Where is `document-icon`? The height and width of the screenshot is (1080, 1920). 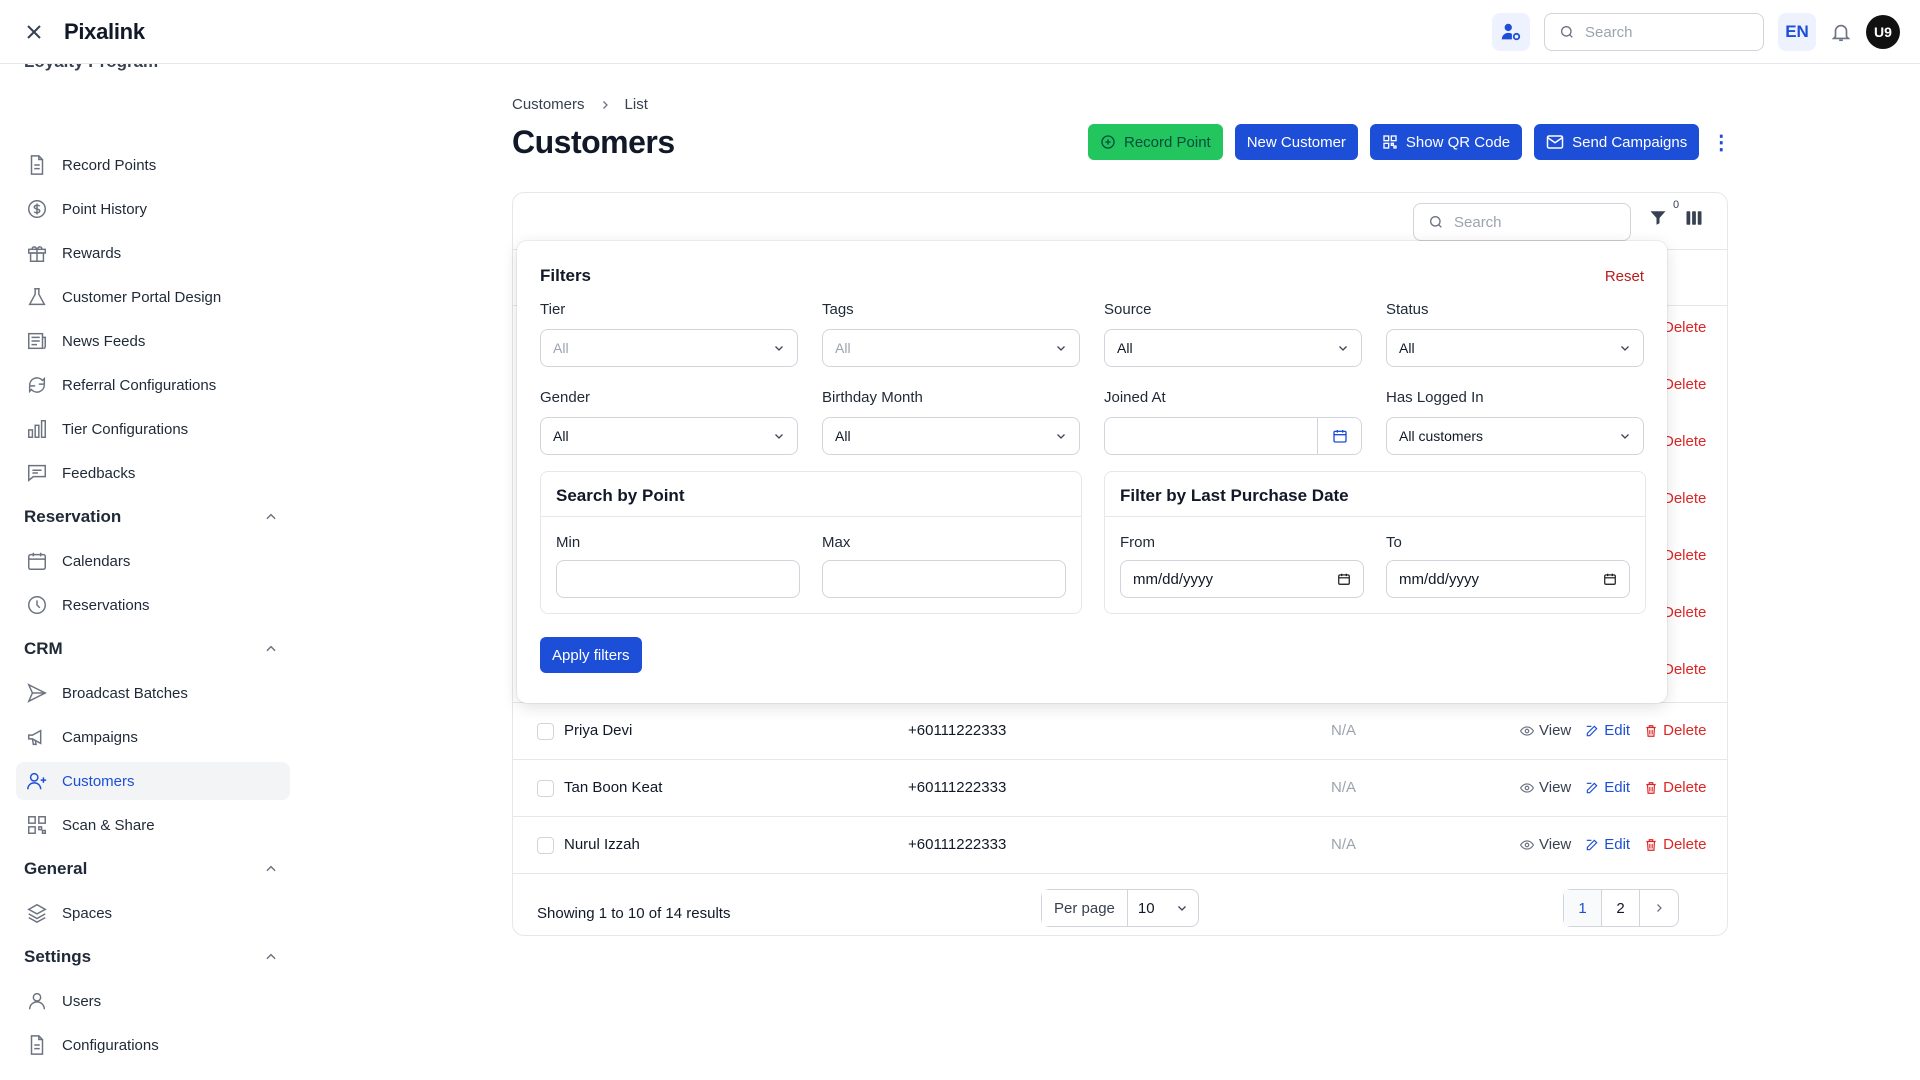
document-icon is located at coordinates (37, 165).